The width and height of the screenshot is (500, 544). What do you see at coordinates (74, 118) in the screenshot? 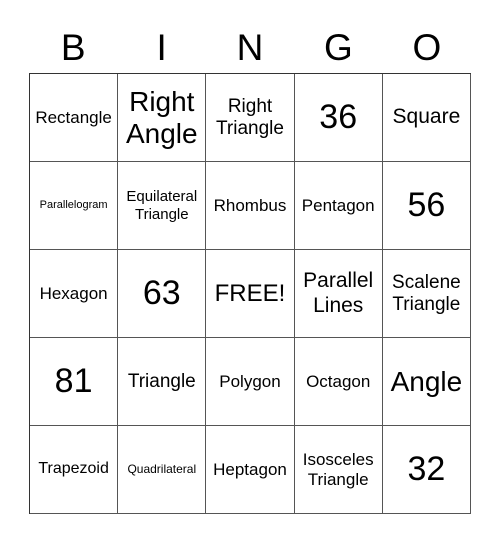
I see `bingo-cell: Rectangle` at bounding box center [74, 118].